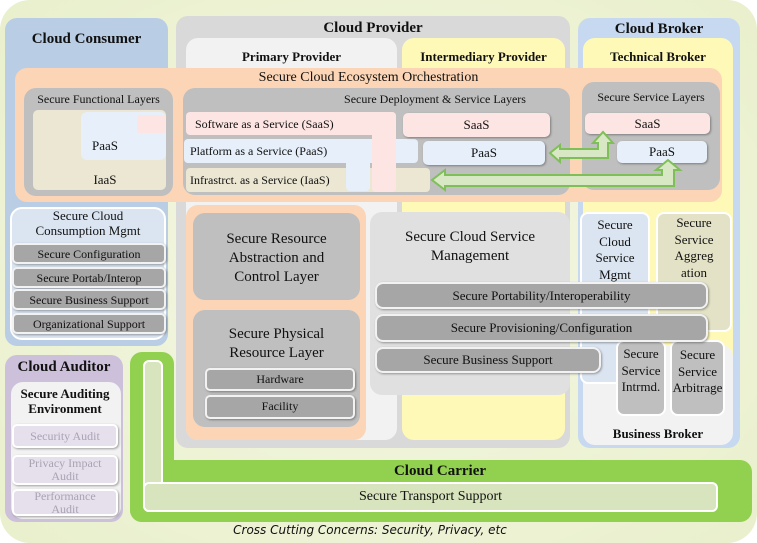  I want to click on physical-resource-label: Secure Physical Resource Layer, so click(276, 343).